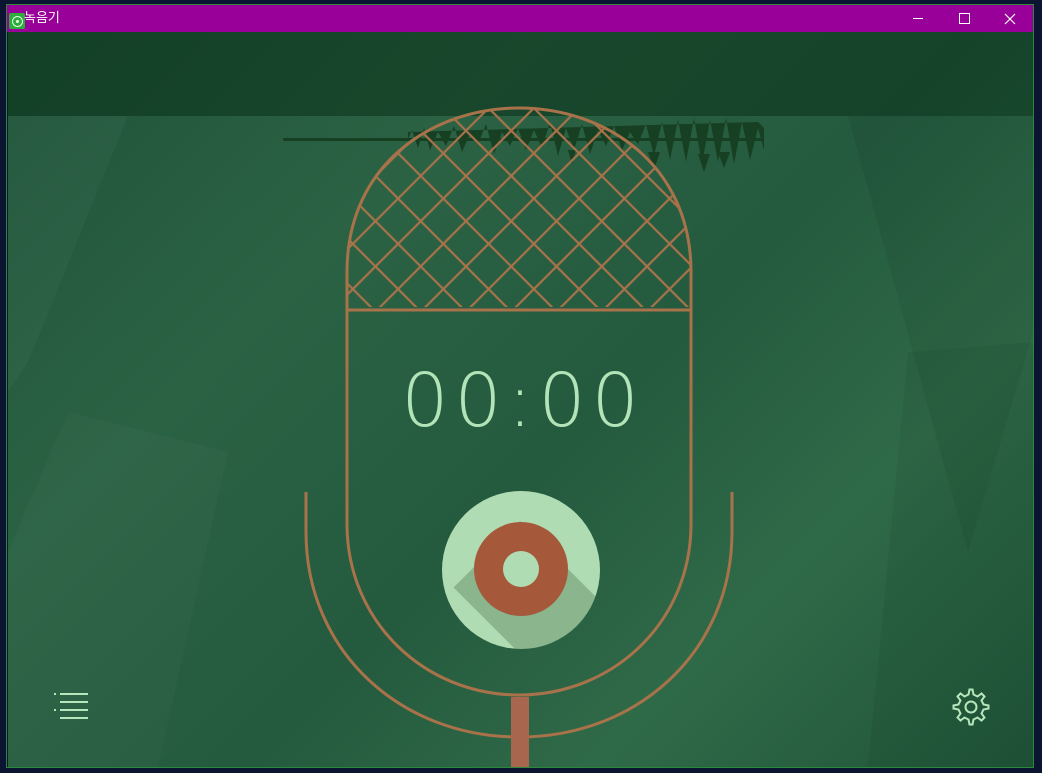 The height and width of the screenshot is (773, 1042). I want to click on close-icon, so click(1010, 18).